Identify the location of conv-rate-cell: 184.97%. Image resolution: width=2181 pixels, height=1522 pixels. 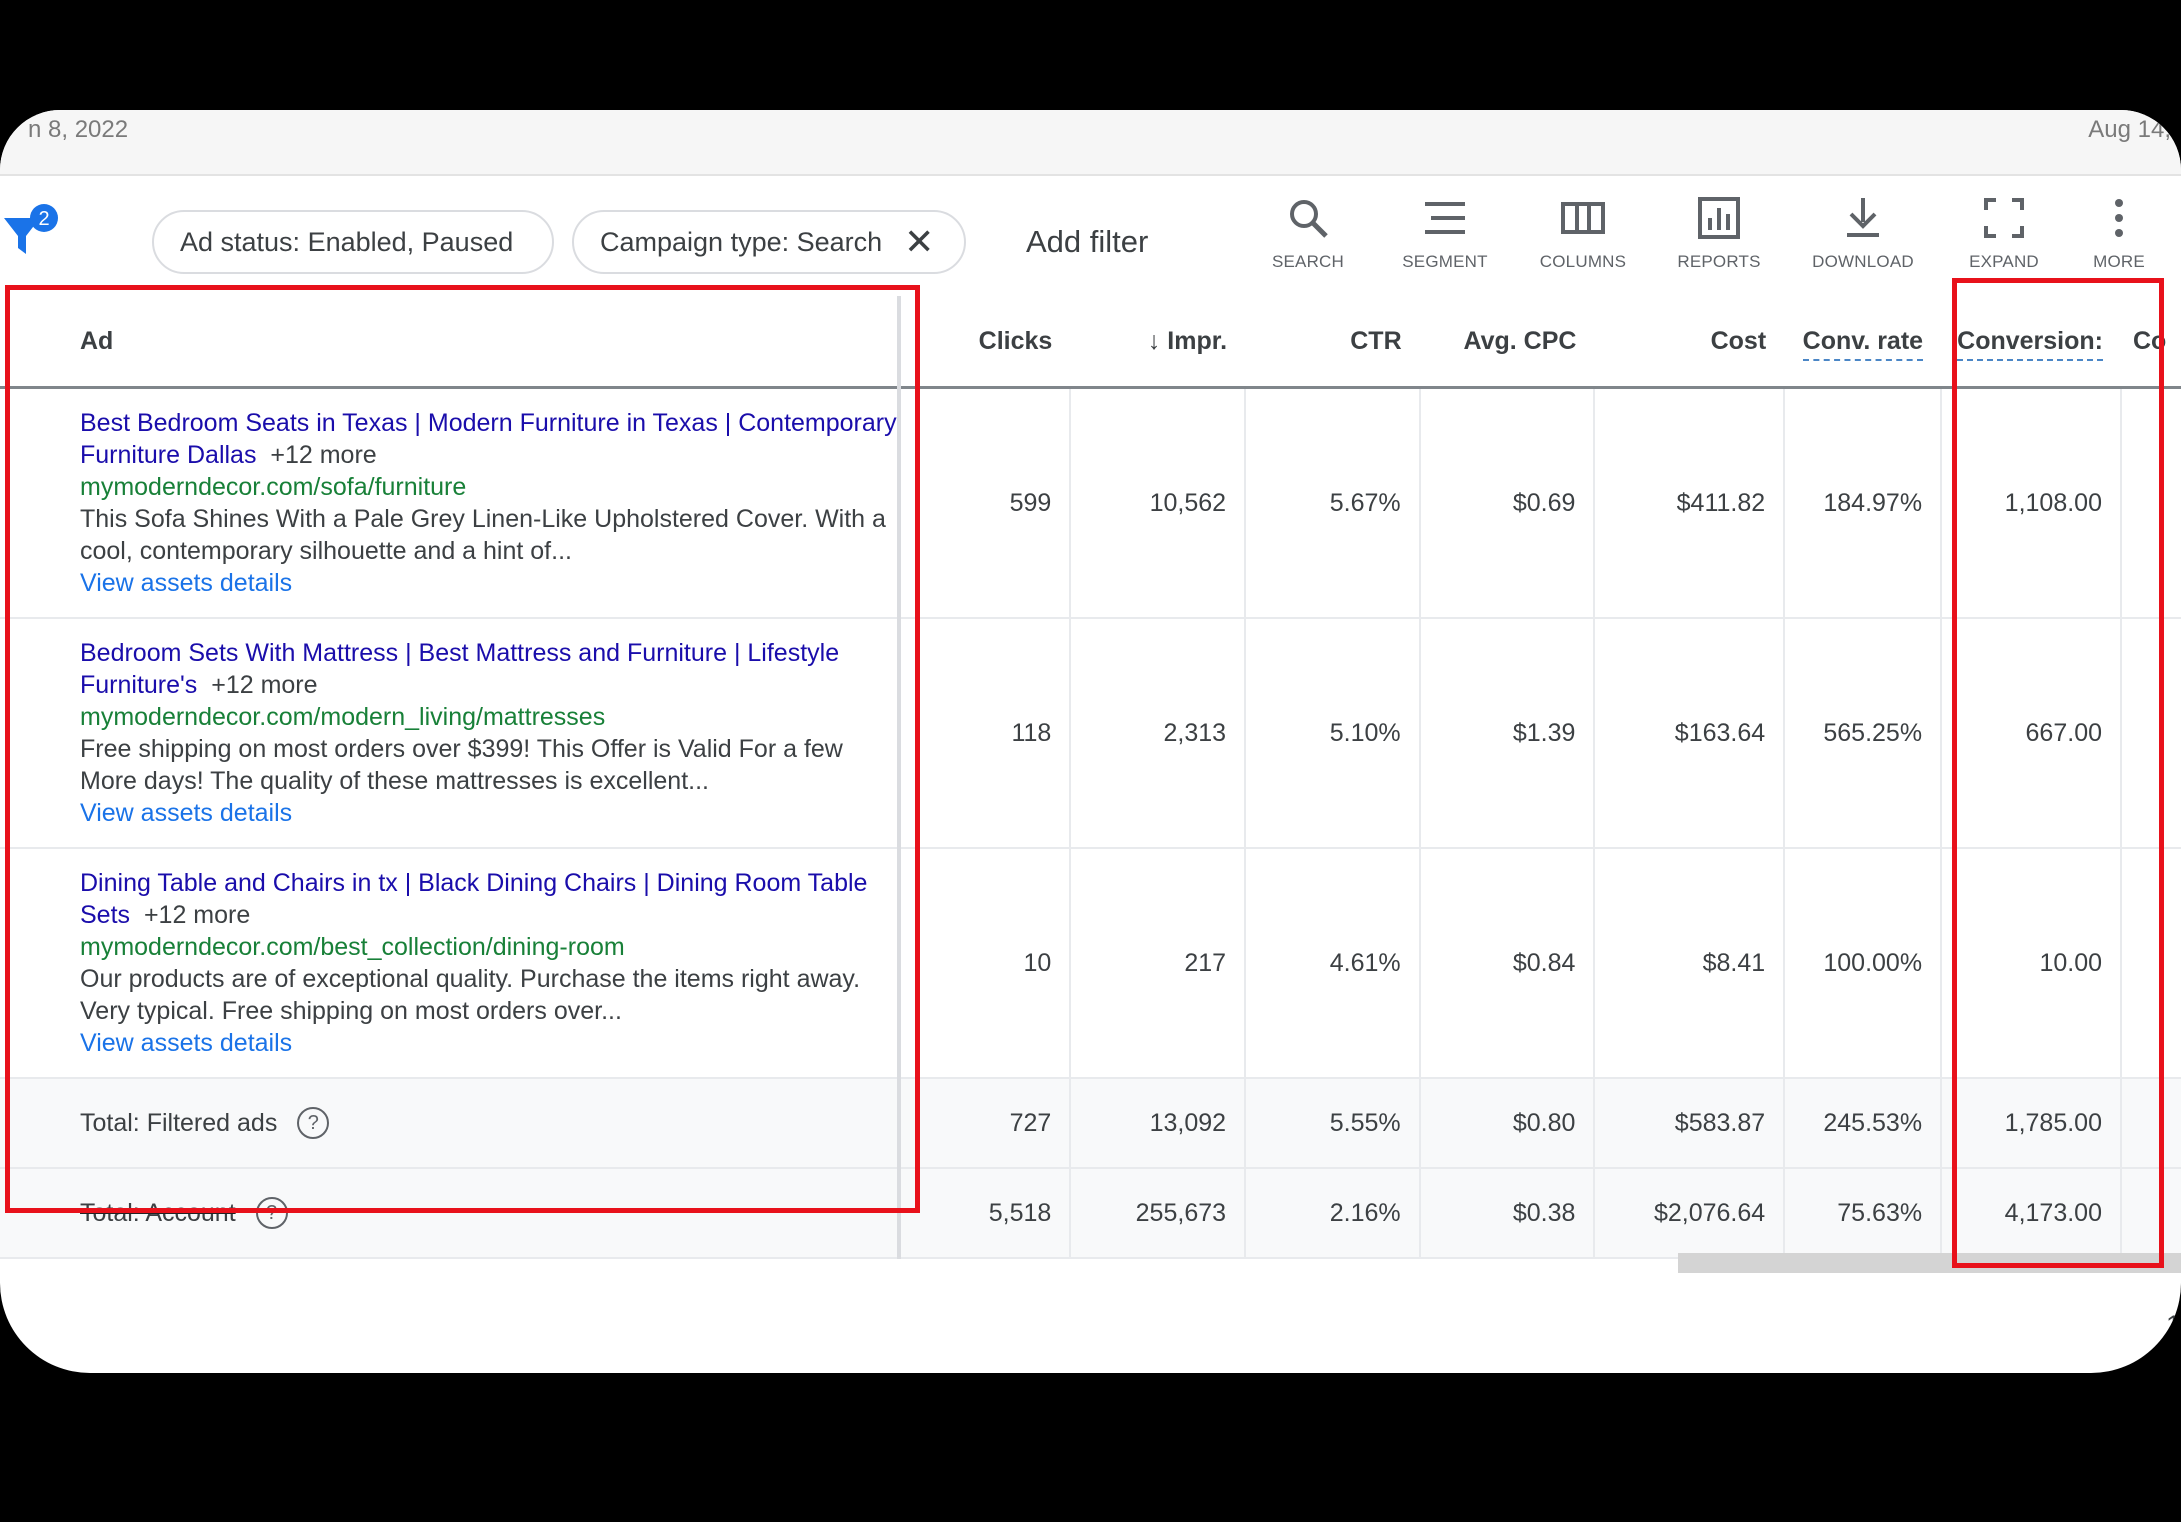
(1862, 503).